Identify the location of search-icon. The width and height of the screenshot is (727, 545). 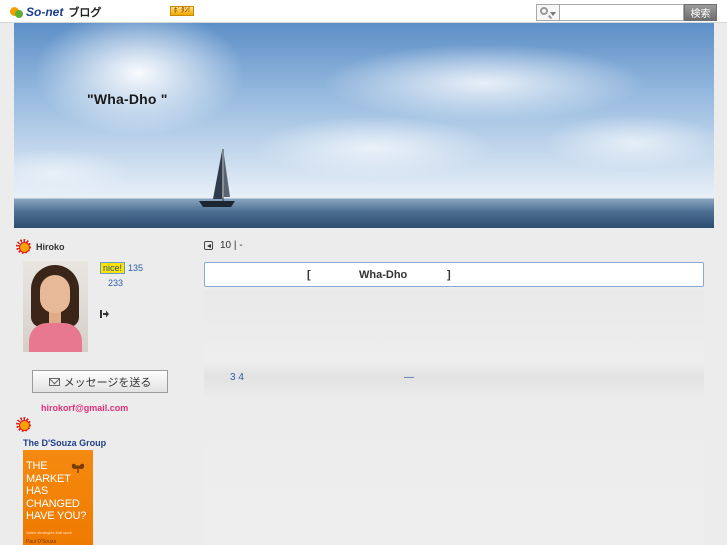
(544, 11).